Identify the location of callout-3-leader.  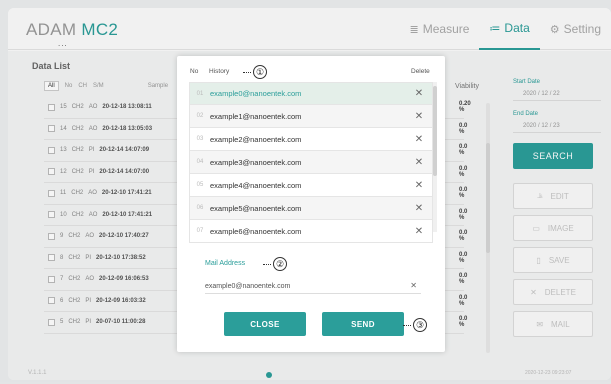
(407, 325).